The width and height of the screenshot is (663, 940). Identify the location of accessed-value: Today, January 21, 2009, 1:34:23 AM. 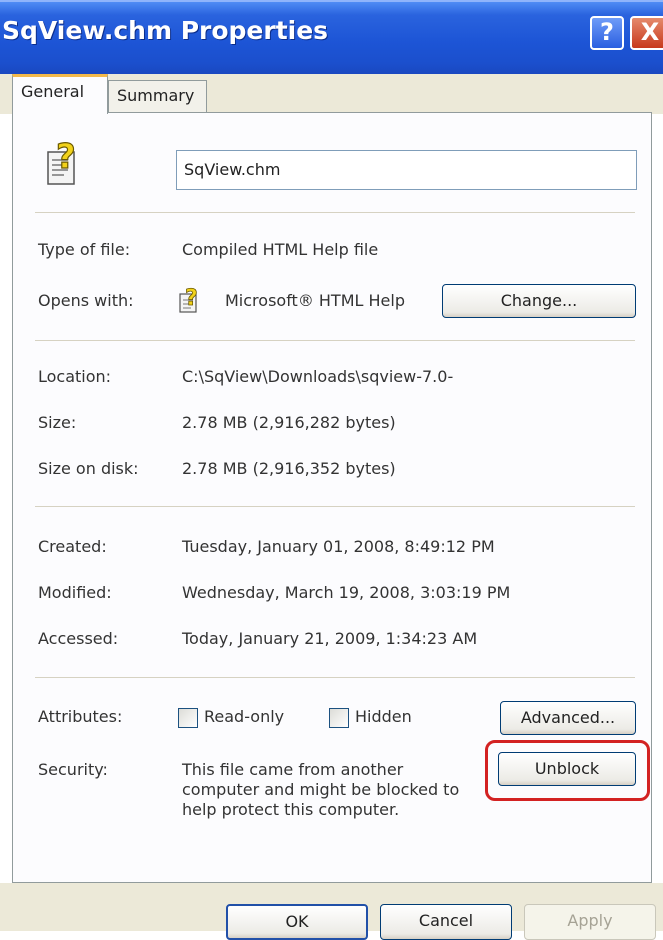
(330, 638).